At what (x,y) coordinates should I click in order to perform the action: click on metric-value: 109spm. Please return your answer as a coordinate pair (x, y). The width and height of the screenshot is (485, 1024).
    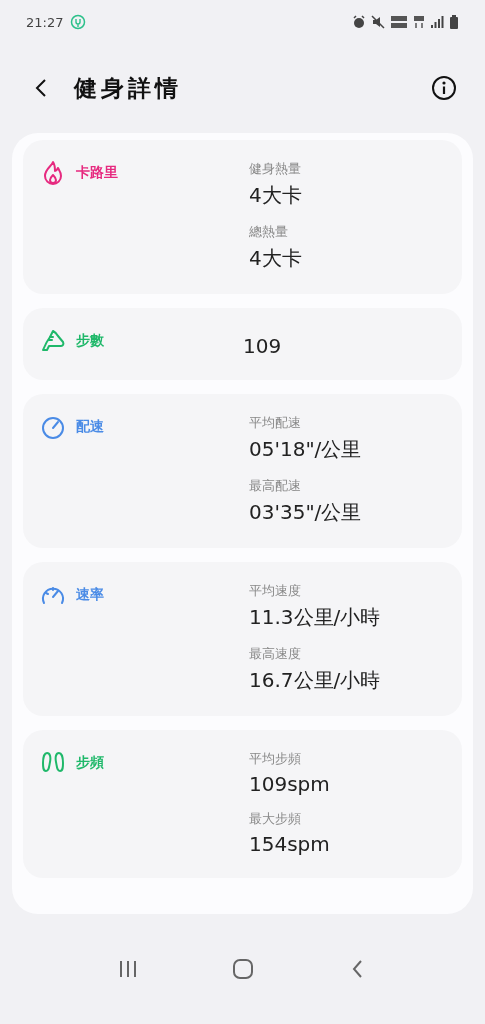
    Looking at the image, I should click on (289, 784).